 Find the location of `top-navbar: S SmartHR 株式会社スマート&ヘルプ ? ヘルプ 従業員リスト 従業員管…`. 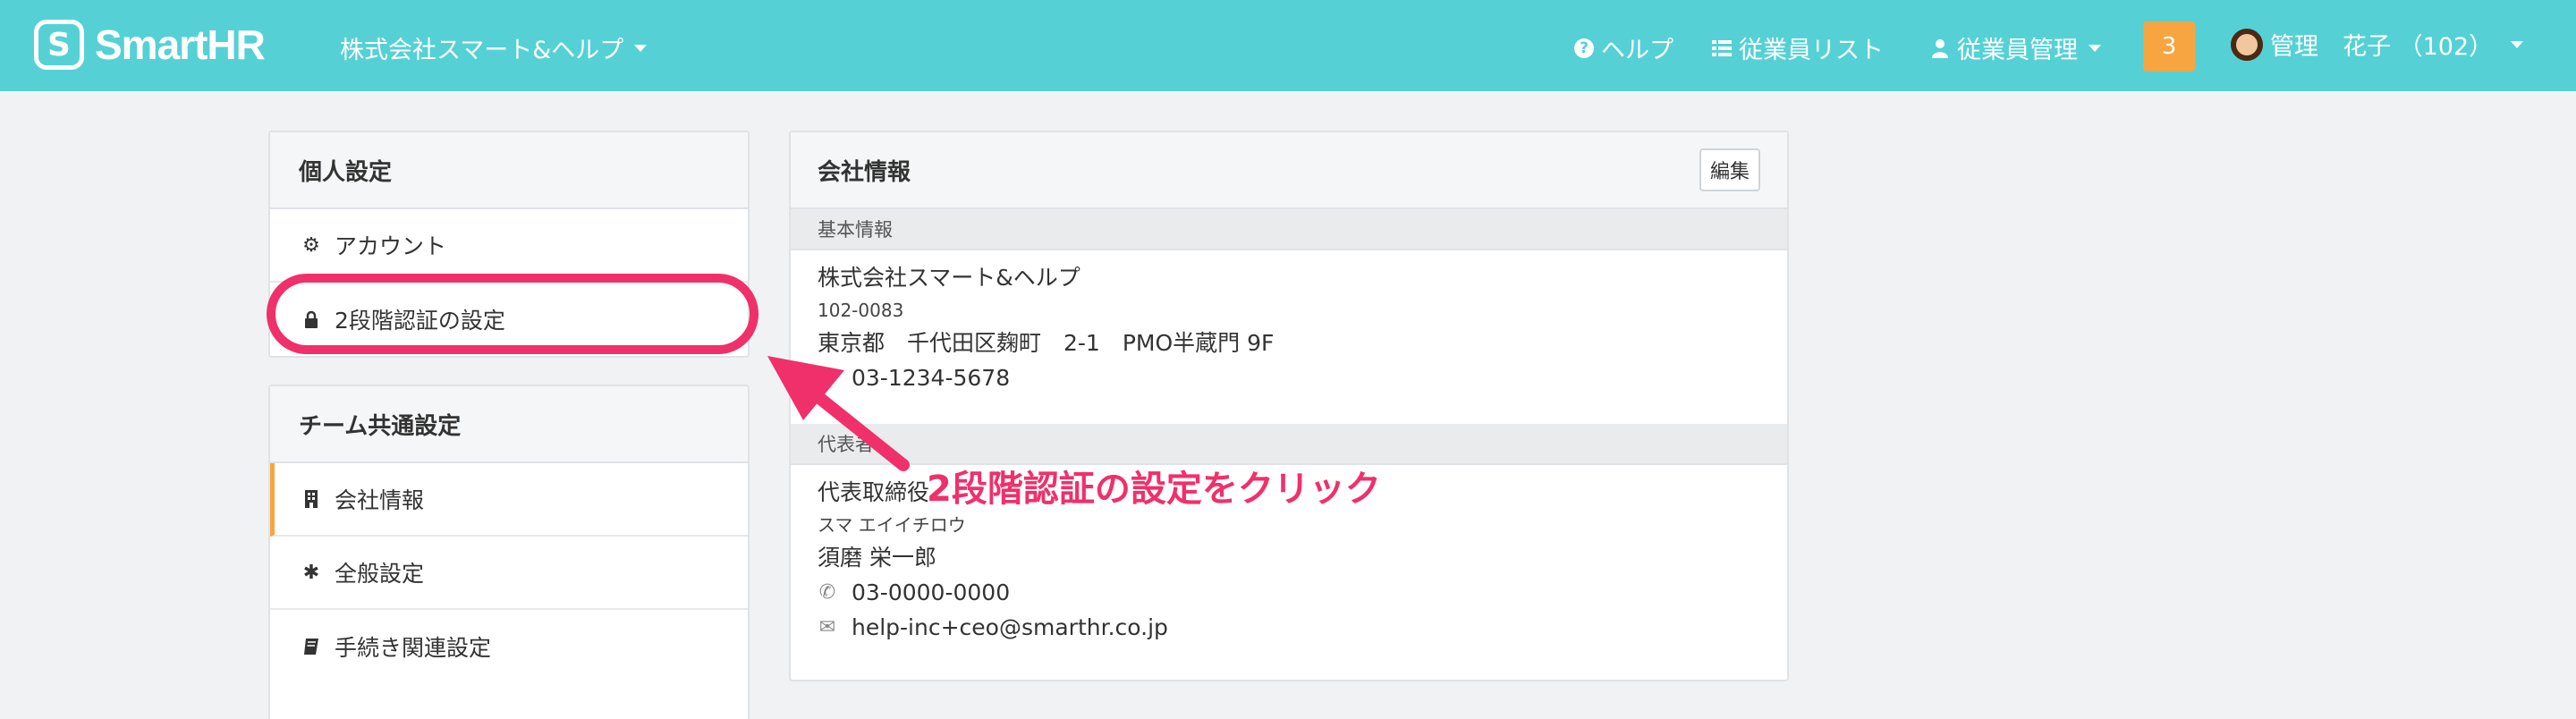

top-navbar: S SmartHR 株式会社スマート&ヘルプ ? ヘルプ 従業員リスト 従業員管… is located at coordinates (1288, 45).